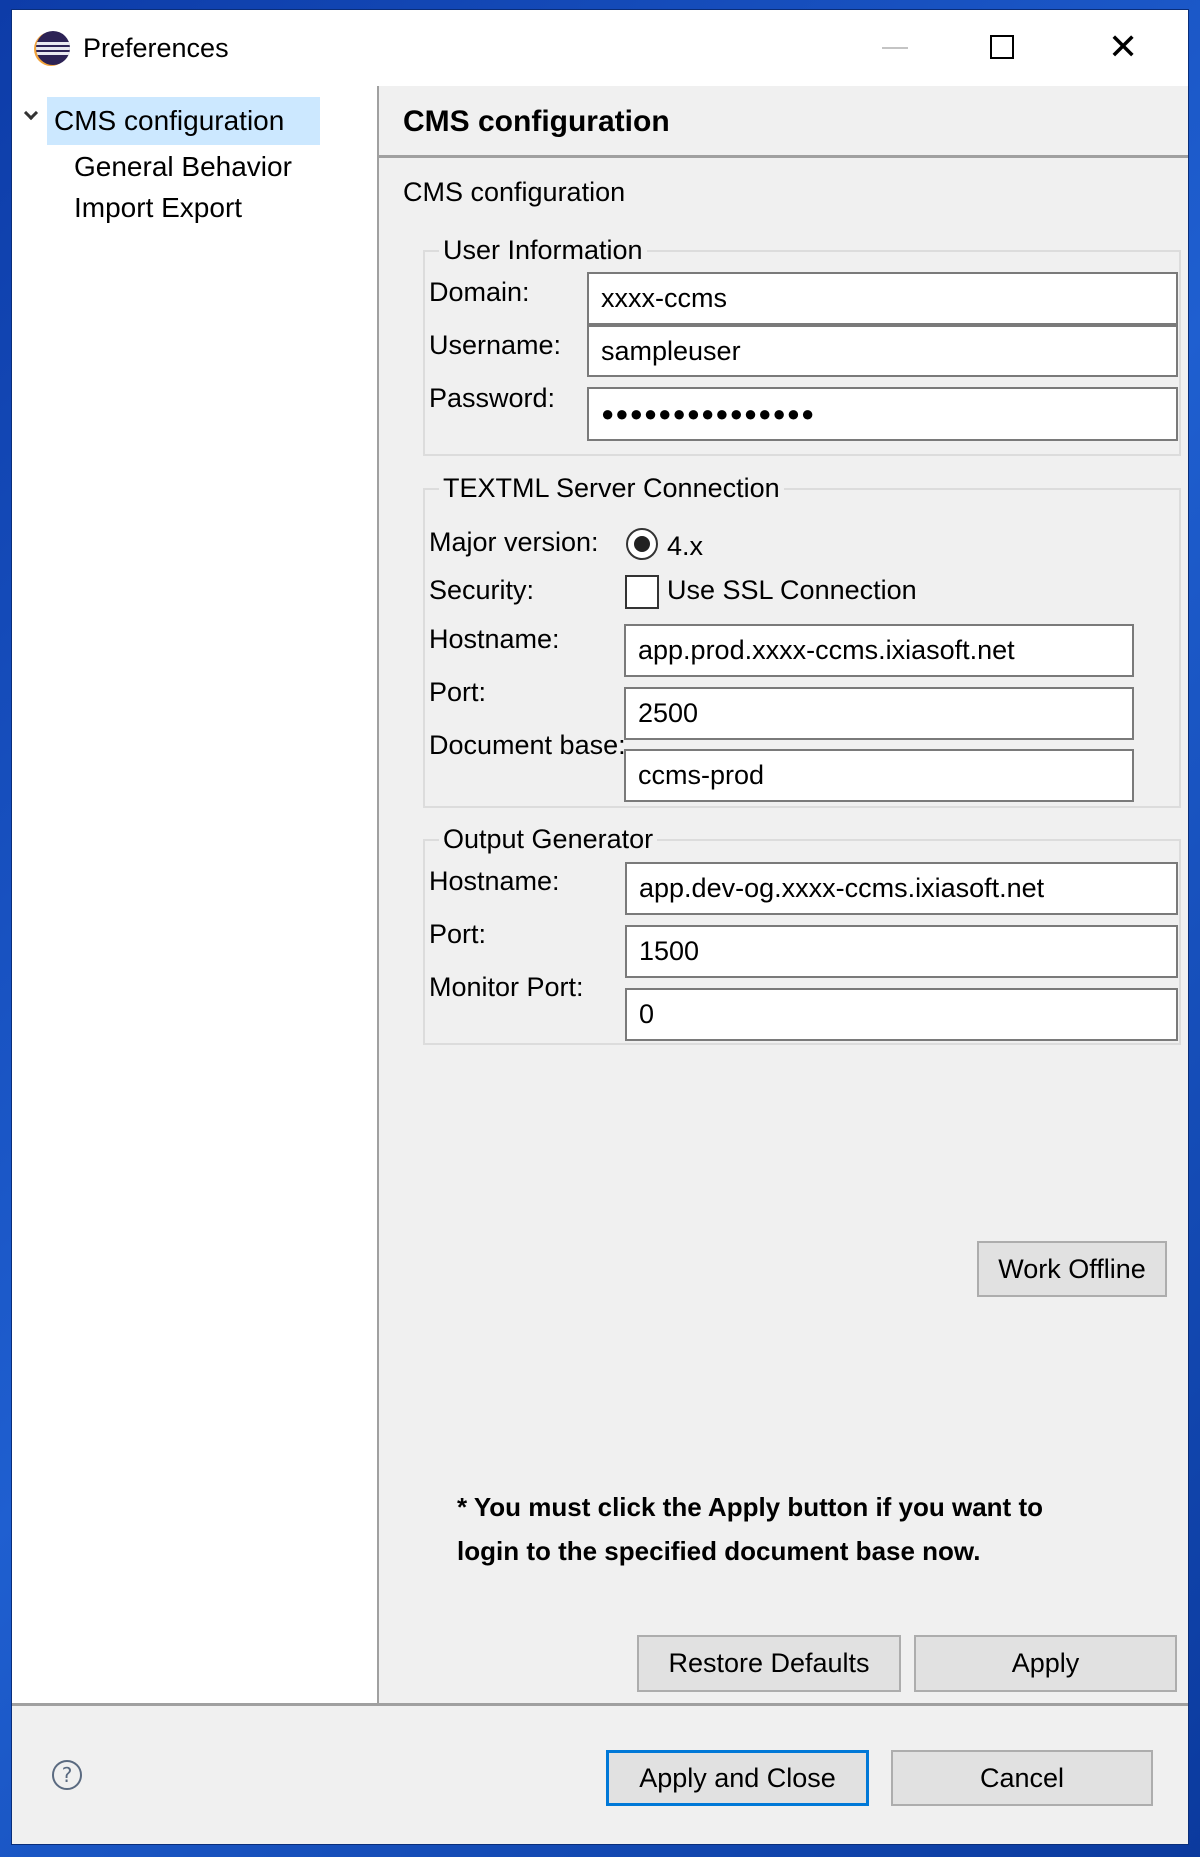 This screenshot has width=1200, height=1857. I want to click on tree-item-label: Import Export, so click(158, 207).